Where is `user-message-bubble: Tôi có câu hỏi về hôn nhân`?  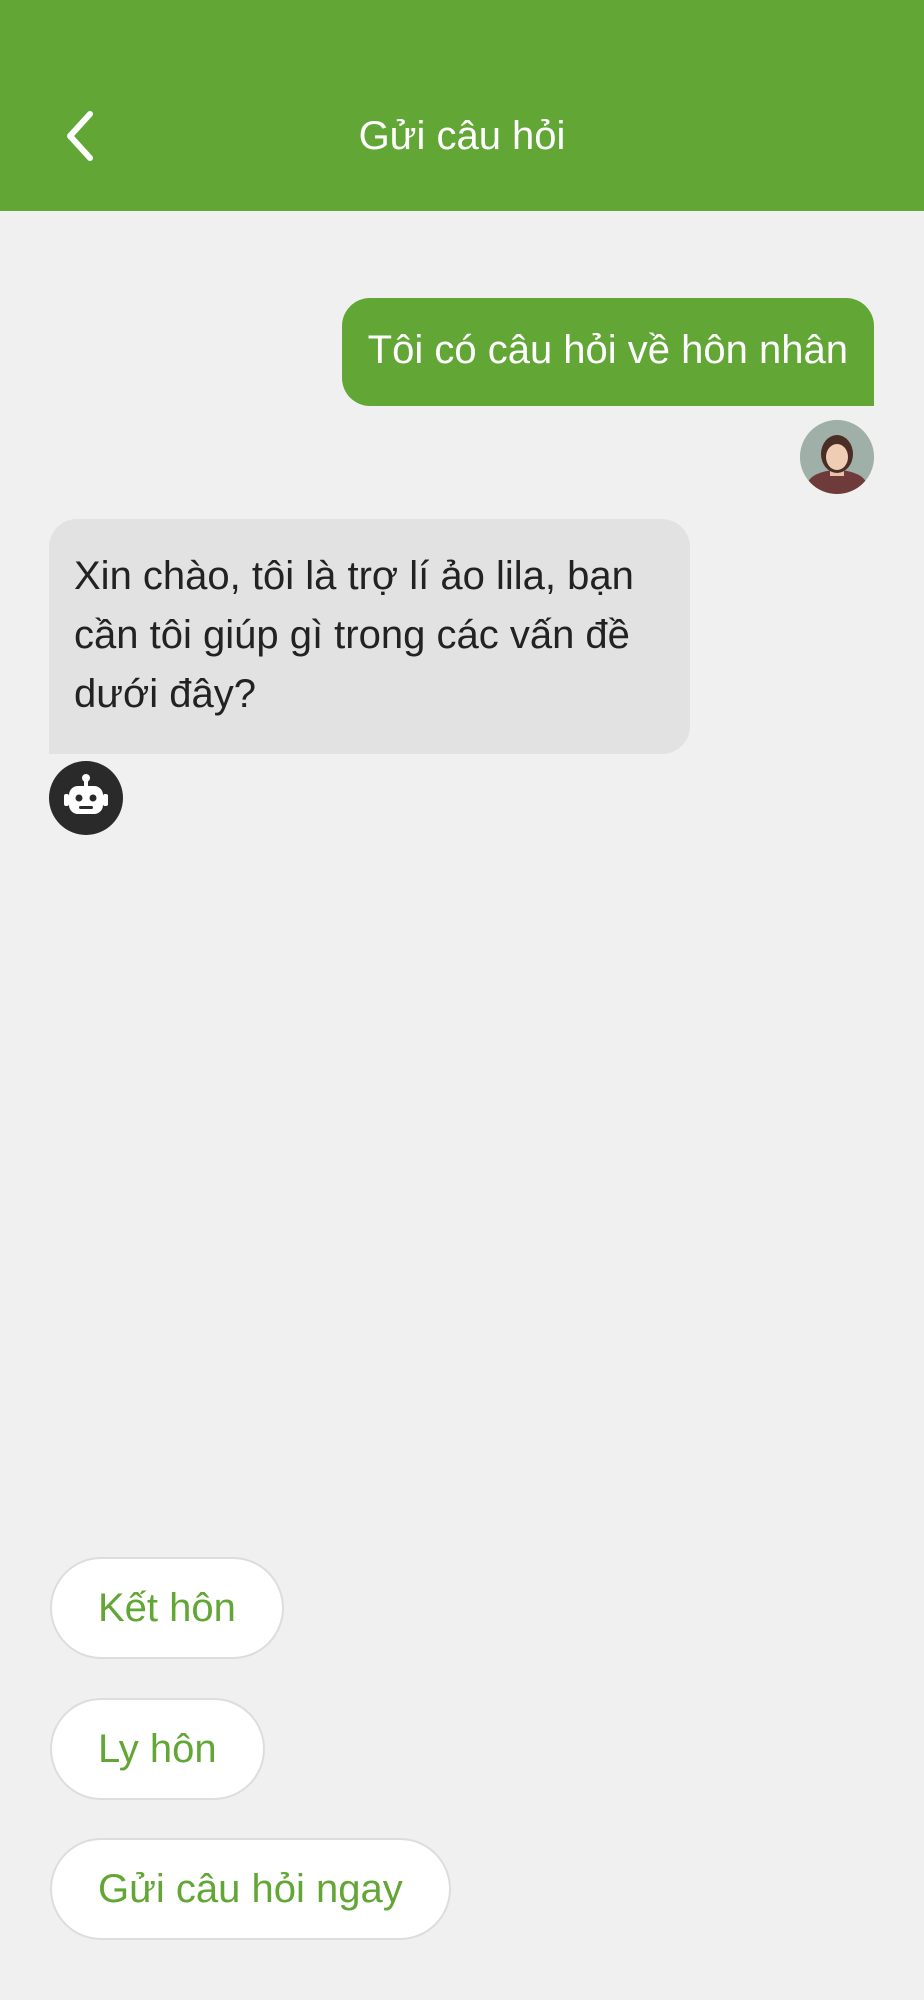 user-message-bubble: Tôi có câu hỏi về hôn nhân is located at coordinates (607, 352).